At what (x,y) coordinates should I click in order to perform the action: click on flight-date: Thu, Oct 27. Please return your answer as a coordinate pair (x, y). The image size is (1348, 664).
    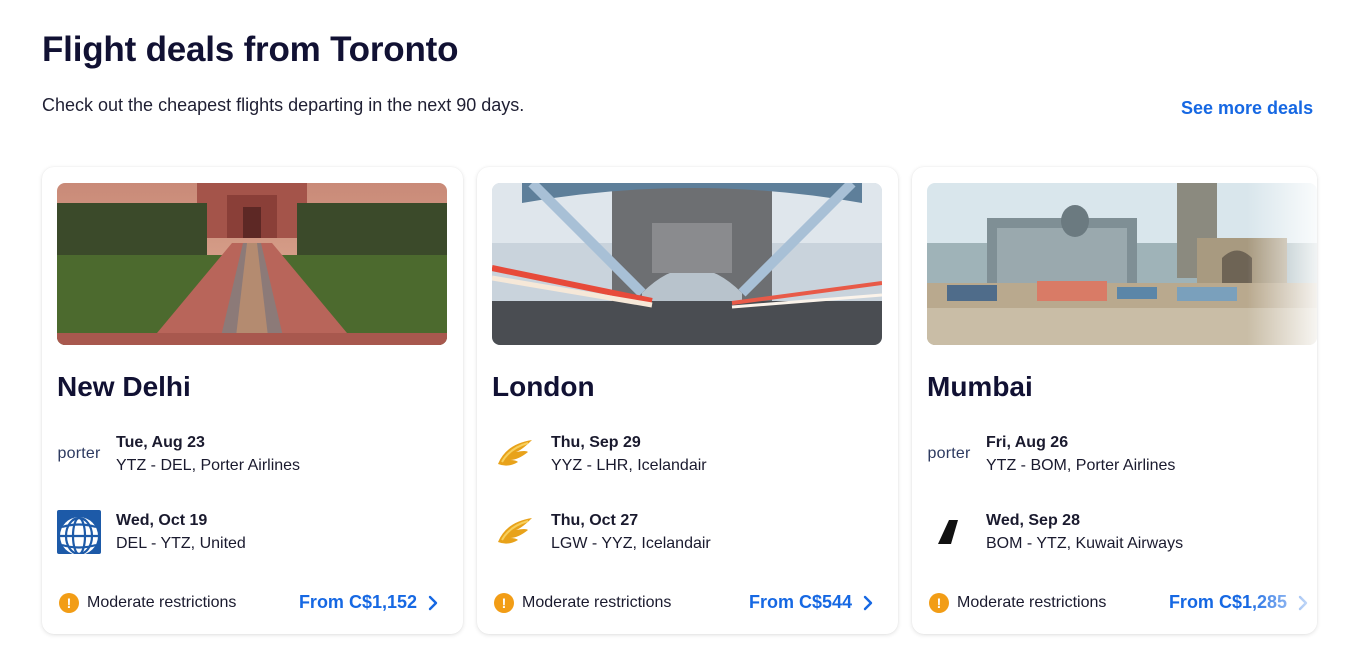
    Looking at the image, I should click on (595, 520).